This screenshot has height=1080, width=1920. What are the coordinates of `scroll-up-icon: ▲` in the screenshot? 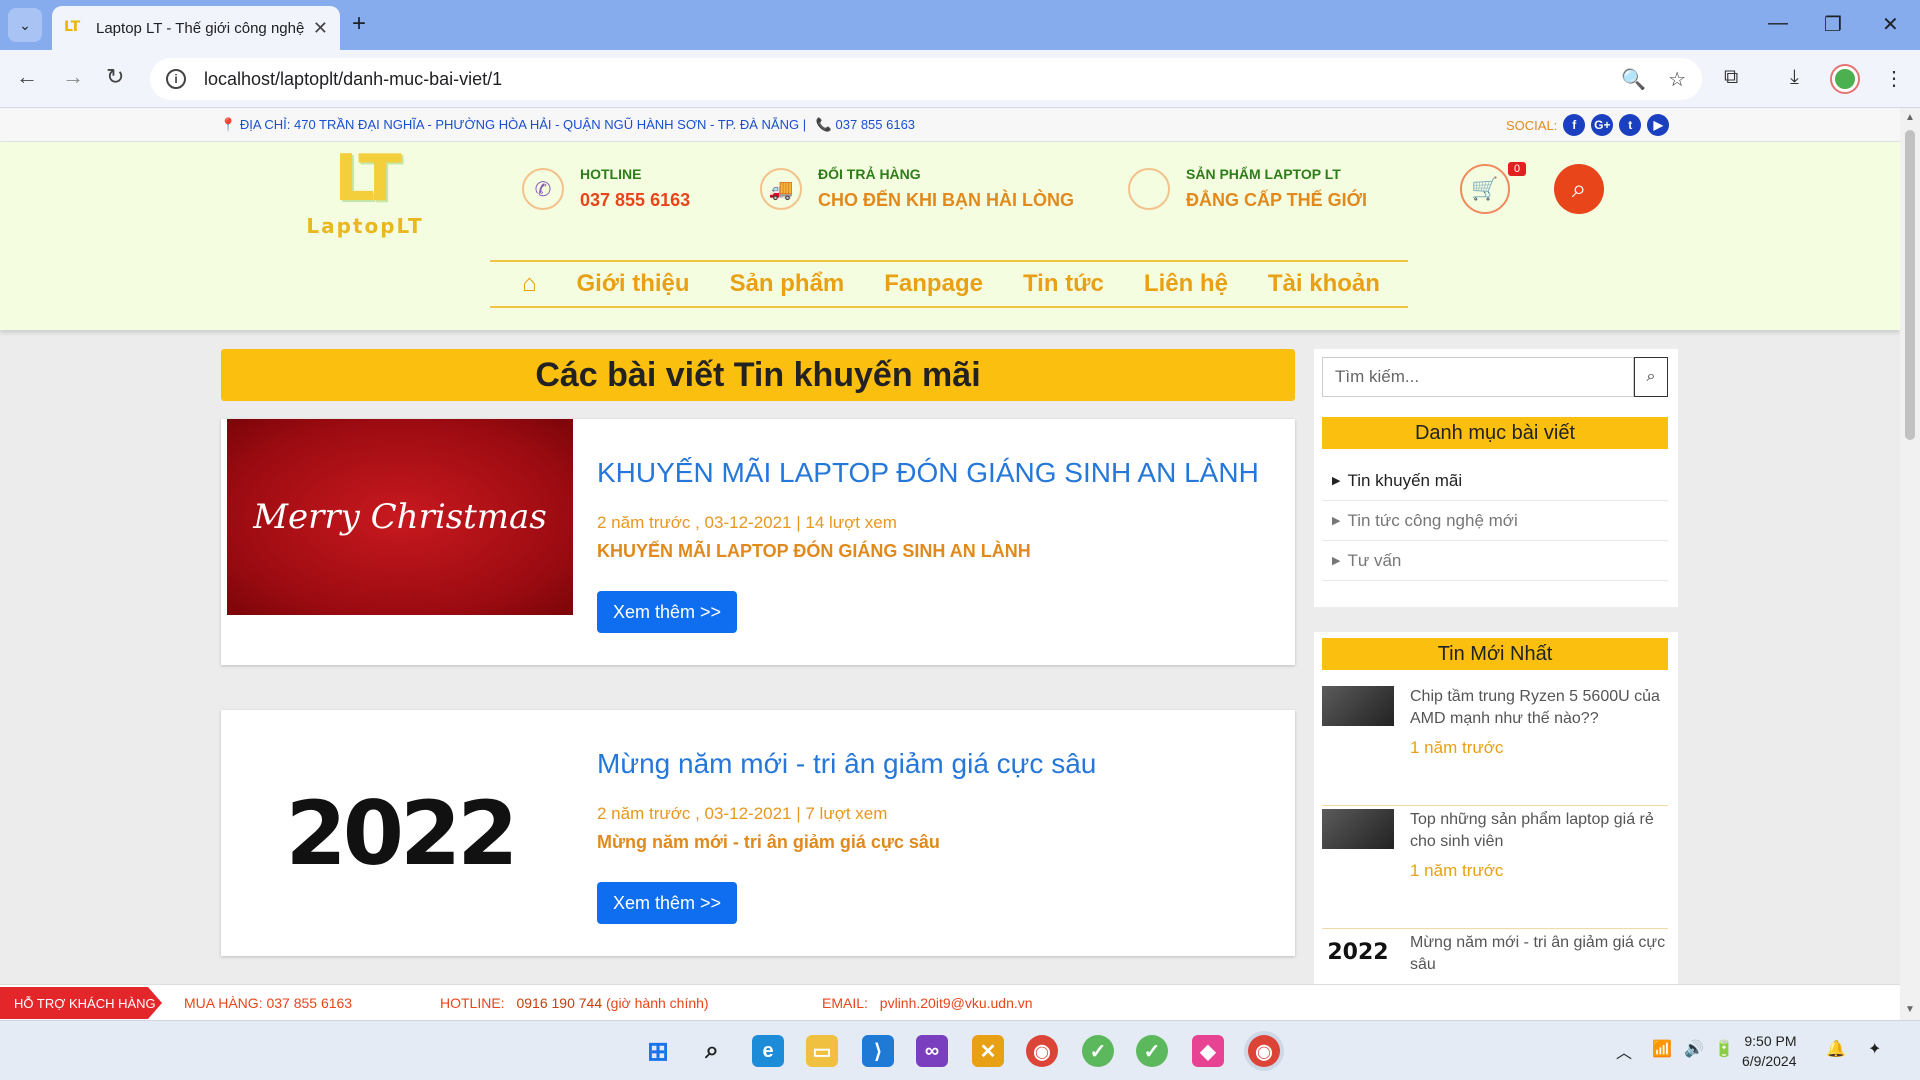 It's located at (1910, 117).